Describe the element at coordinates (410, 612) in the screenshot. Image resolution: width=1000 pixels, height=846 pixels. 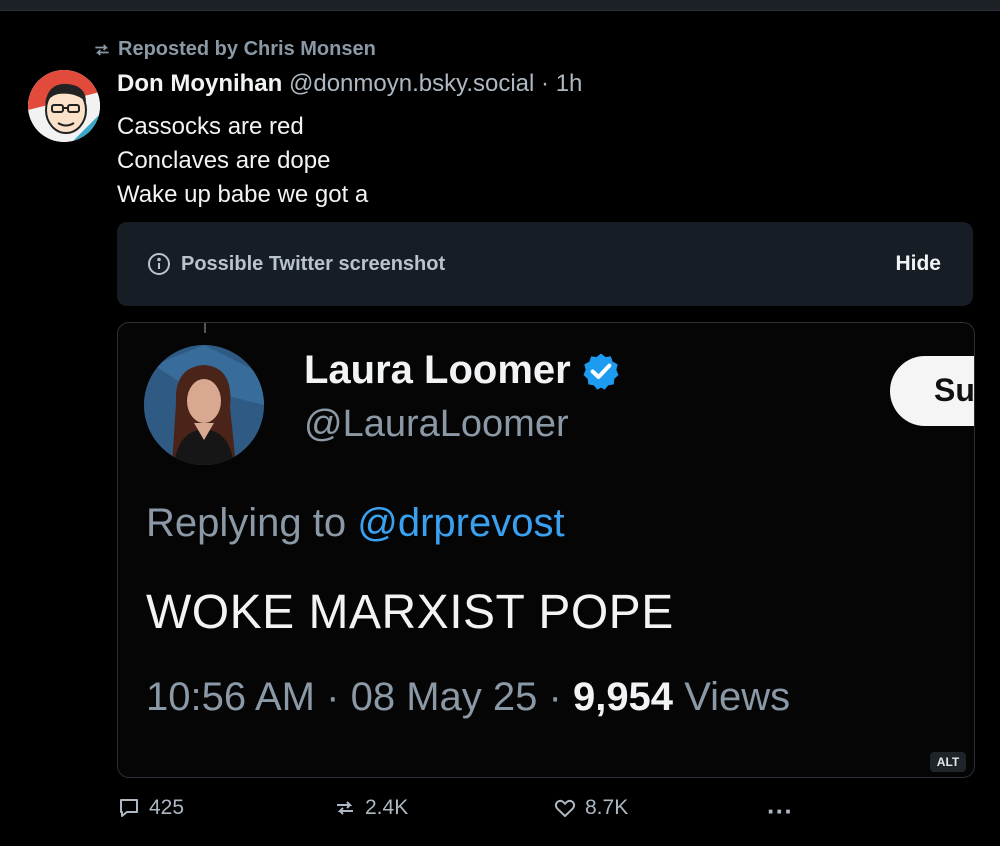
I see `embedded-tweet-text: WOKE MARXIST POPE` at that location.